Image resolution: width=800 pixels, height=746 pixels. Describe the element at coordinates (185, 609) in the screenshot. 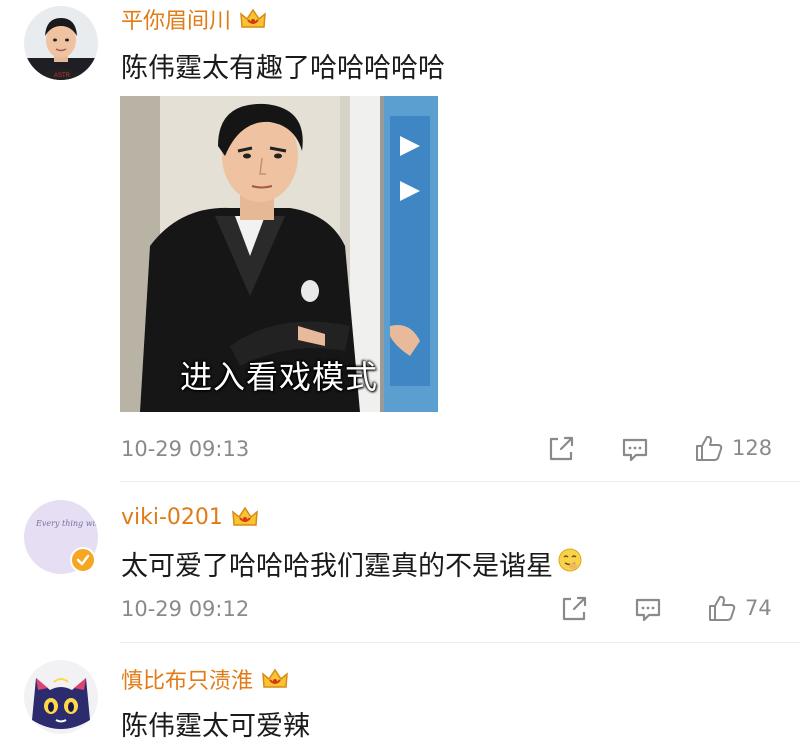

I see `timestamp: 10-29 09:12` at that location.